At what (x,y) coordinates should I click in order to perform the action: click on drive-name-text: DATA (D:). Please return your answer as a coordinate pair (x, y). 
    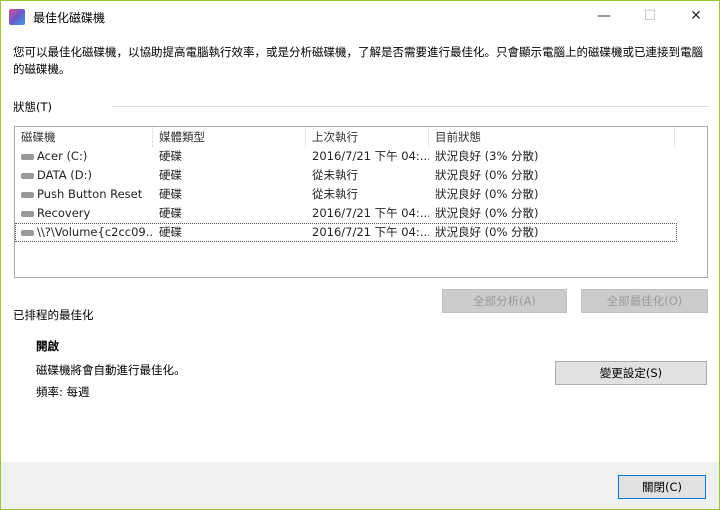
    Looking at the image, I should click on (64, 175).